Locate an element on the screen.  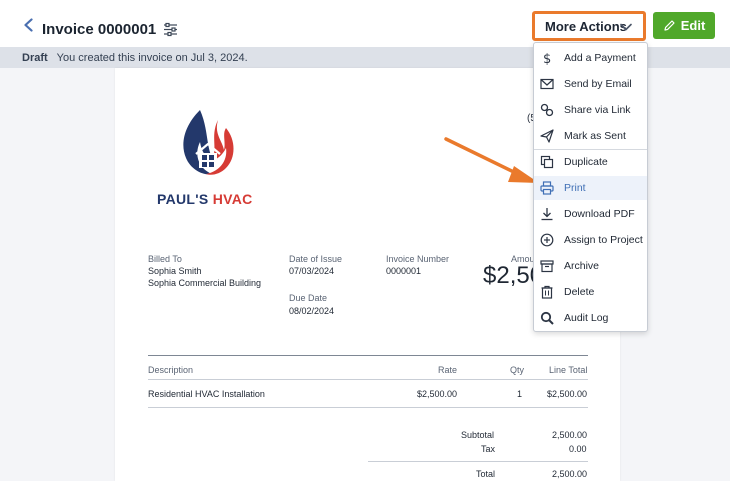
menu-item-add-payment: $ Add a Payment is located at coordinates (590, 58).